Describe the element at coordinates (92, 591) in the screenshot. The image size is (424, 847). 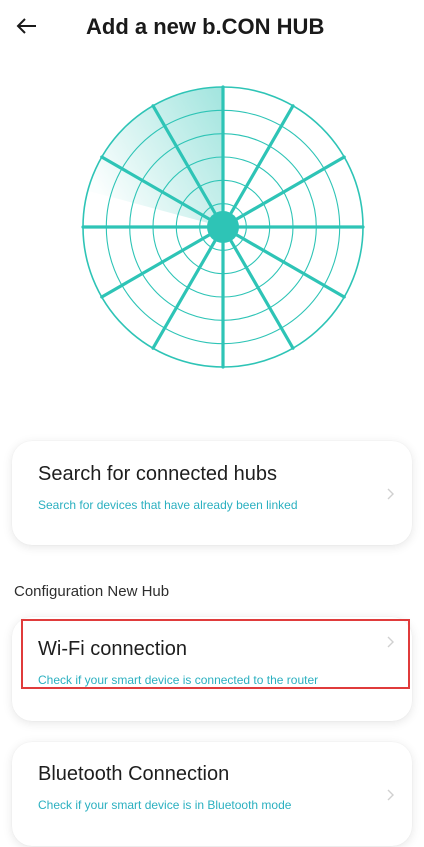
I see `section-label: Configuration New Hub` at that location.